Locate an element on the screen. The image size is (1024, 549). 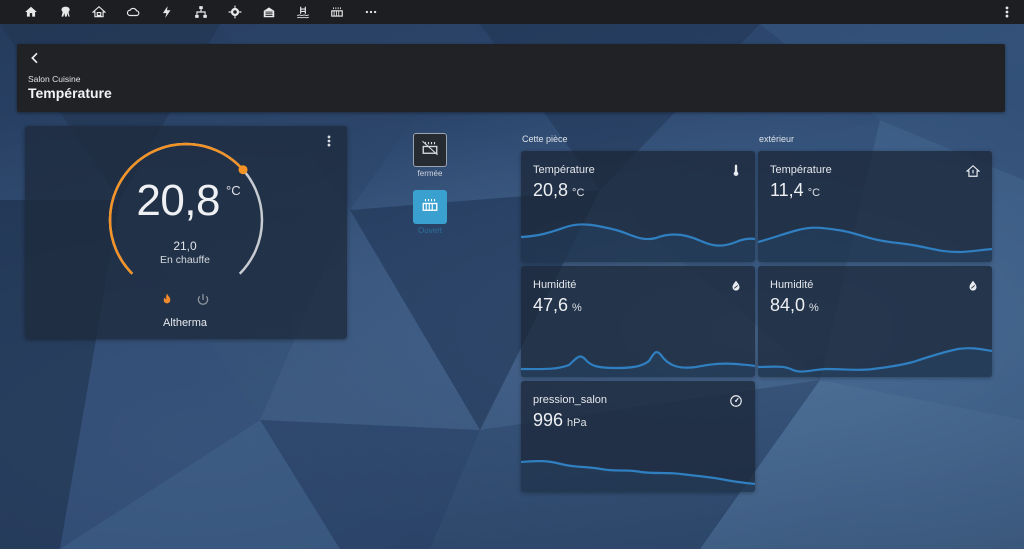
network-icon is located at coordinates (201, 12).